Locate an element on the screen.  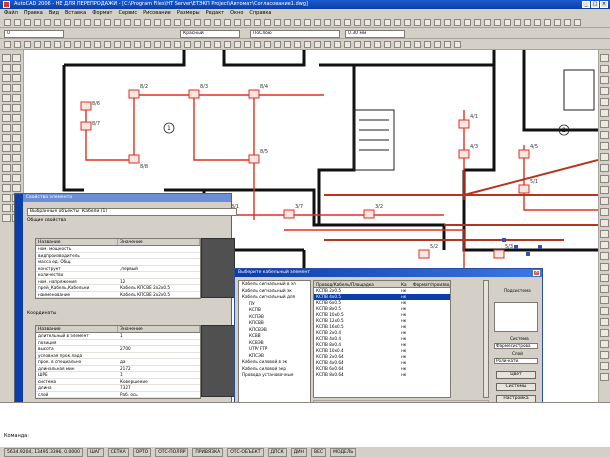
menu-item: Размеры is located at coordinates (188, 13).